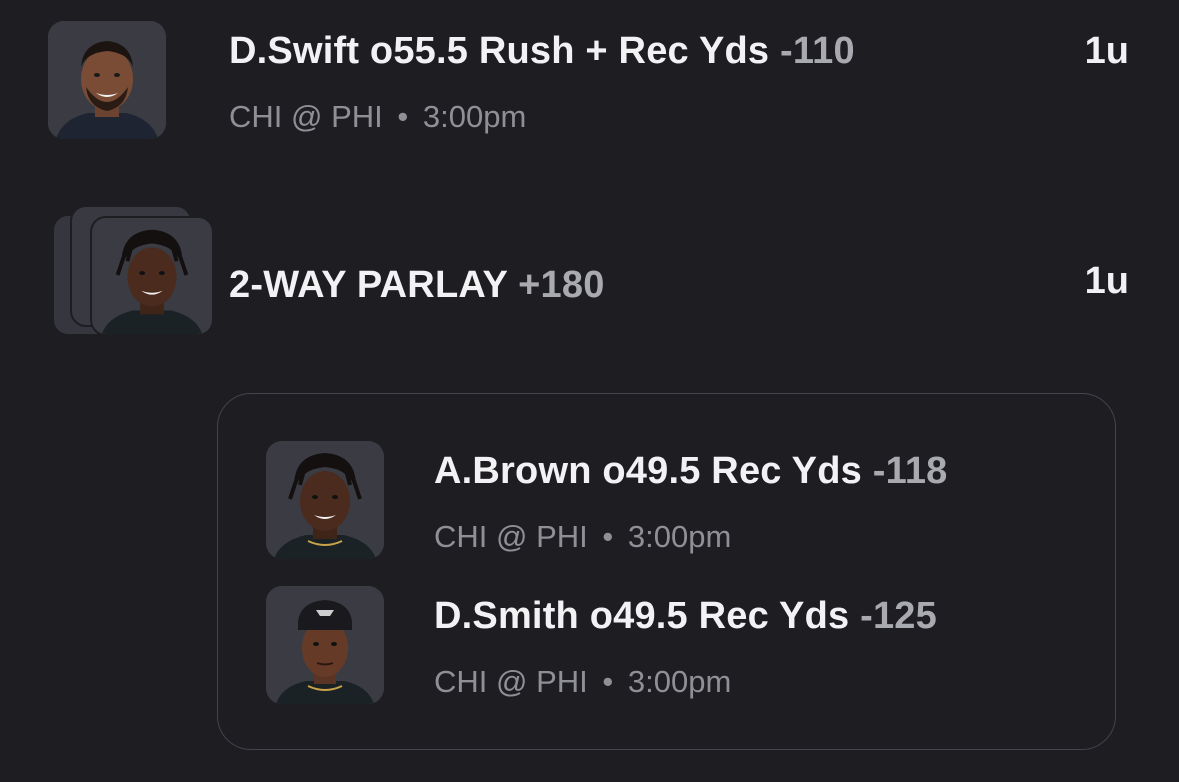  Describe the element at coordinates (1106, 281) in the screenshot. I see `parlay-units: 1u` at that location.